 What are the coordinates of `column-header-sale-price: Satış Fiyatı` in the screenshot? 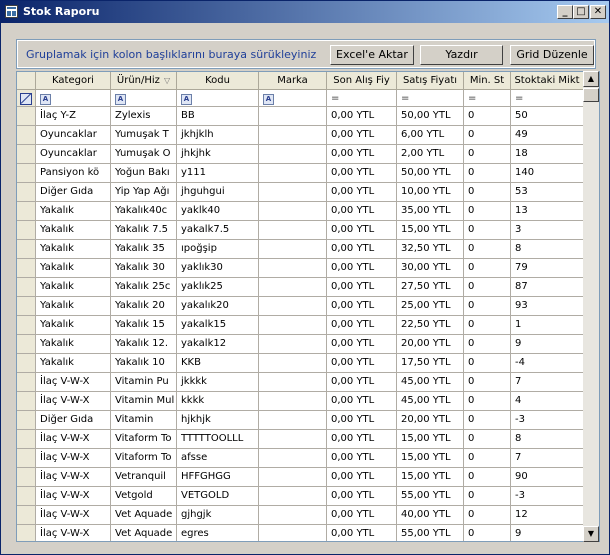 It's located at (430, 81).